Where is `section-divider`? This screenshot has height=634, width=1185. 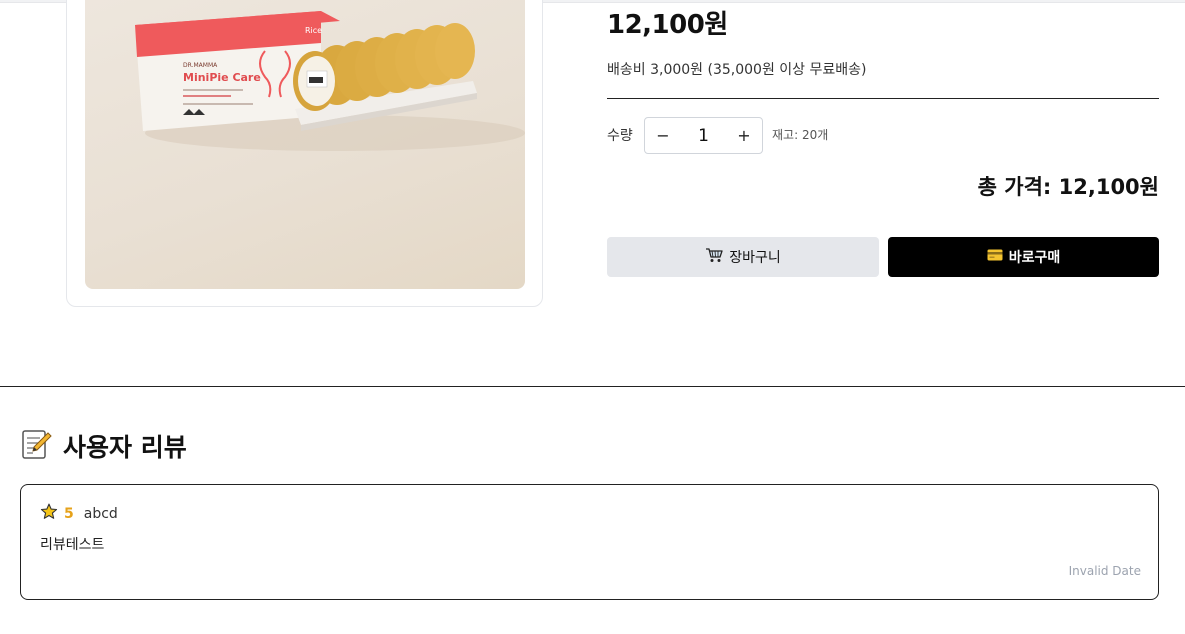
section-divider is located at coordinates (592, 386).